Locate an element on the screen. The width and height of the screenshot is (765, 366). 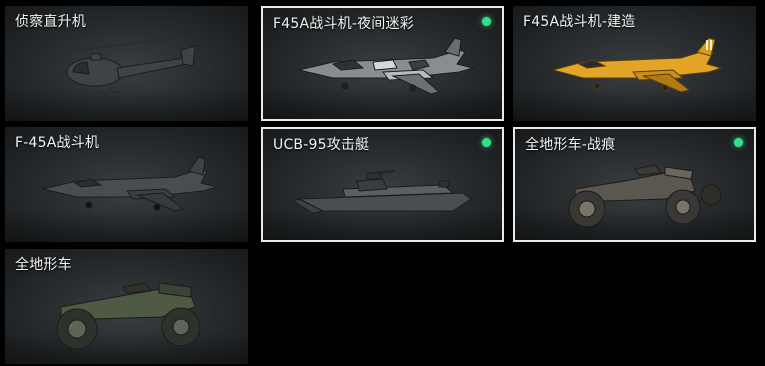
vehicle-card-f45a-build: F45A战斗机-建造 is located at coordinates (634, 63).